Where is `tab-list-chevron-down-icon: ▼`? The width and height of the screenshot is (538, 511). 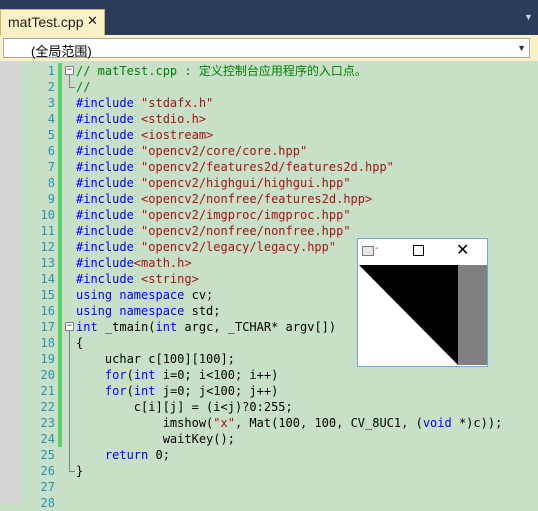 tab-list-chevron-down-icon: ▼ is located at coordinates (528, 17).